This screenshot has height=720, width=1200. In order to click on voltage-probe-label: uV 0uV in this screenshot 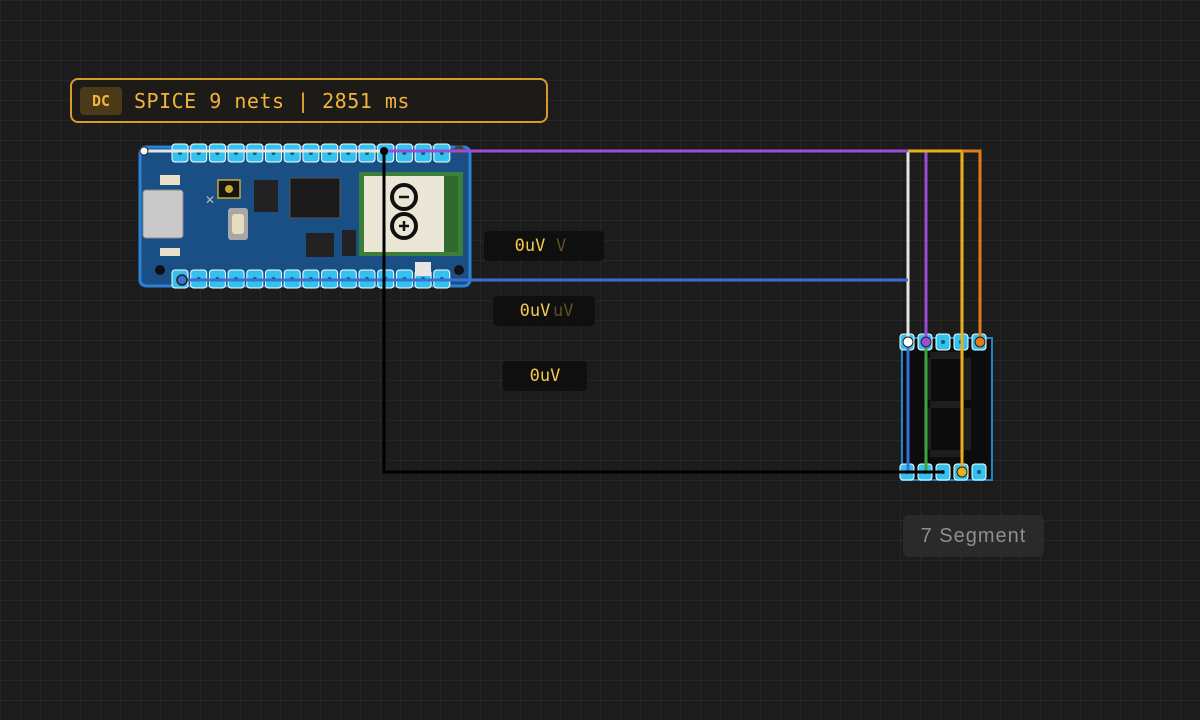, I will do `click(544, 311)`.